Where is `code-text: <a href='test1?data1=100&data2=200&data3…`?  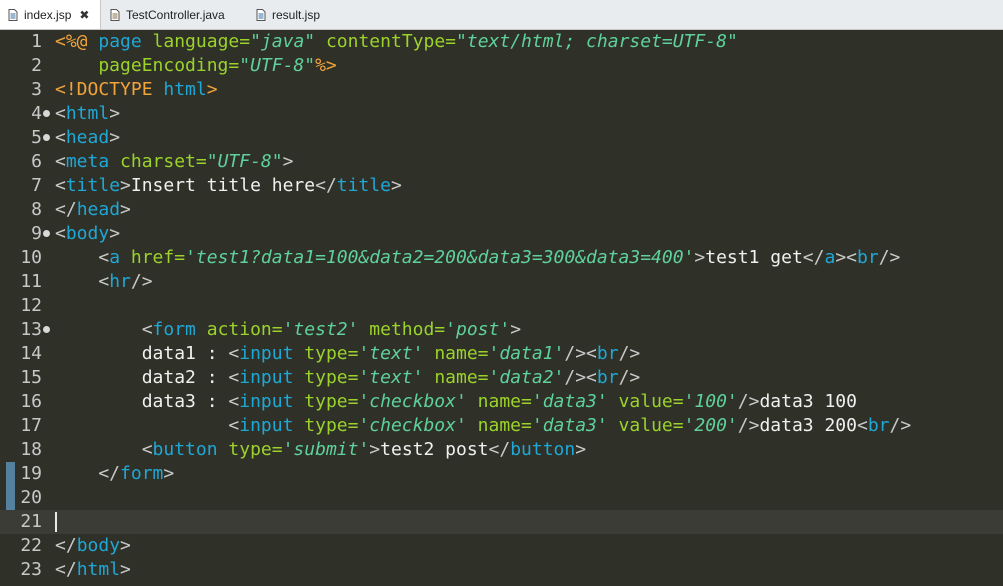 code-text: <a href='test1?data1=100&data2=200&data3… is located at coordinates (477, 258).